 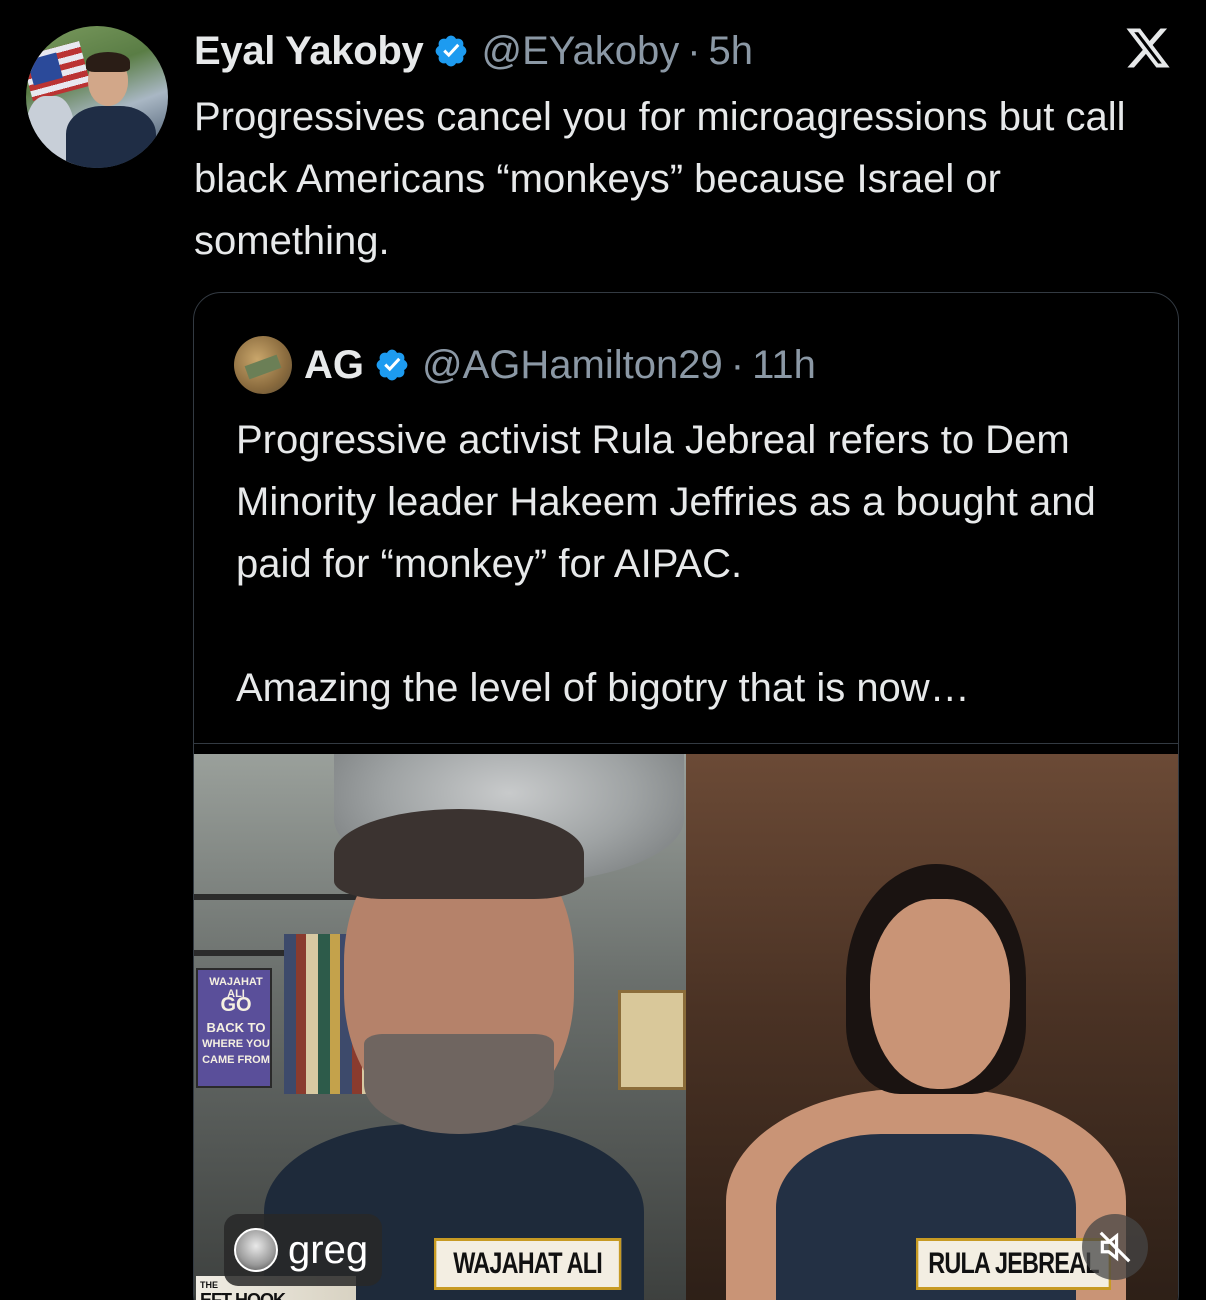 I want to click on quoted-author-handle: @AGHamilton29, so click(x=572, y=365).